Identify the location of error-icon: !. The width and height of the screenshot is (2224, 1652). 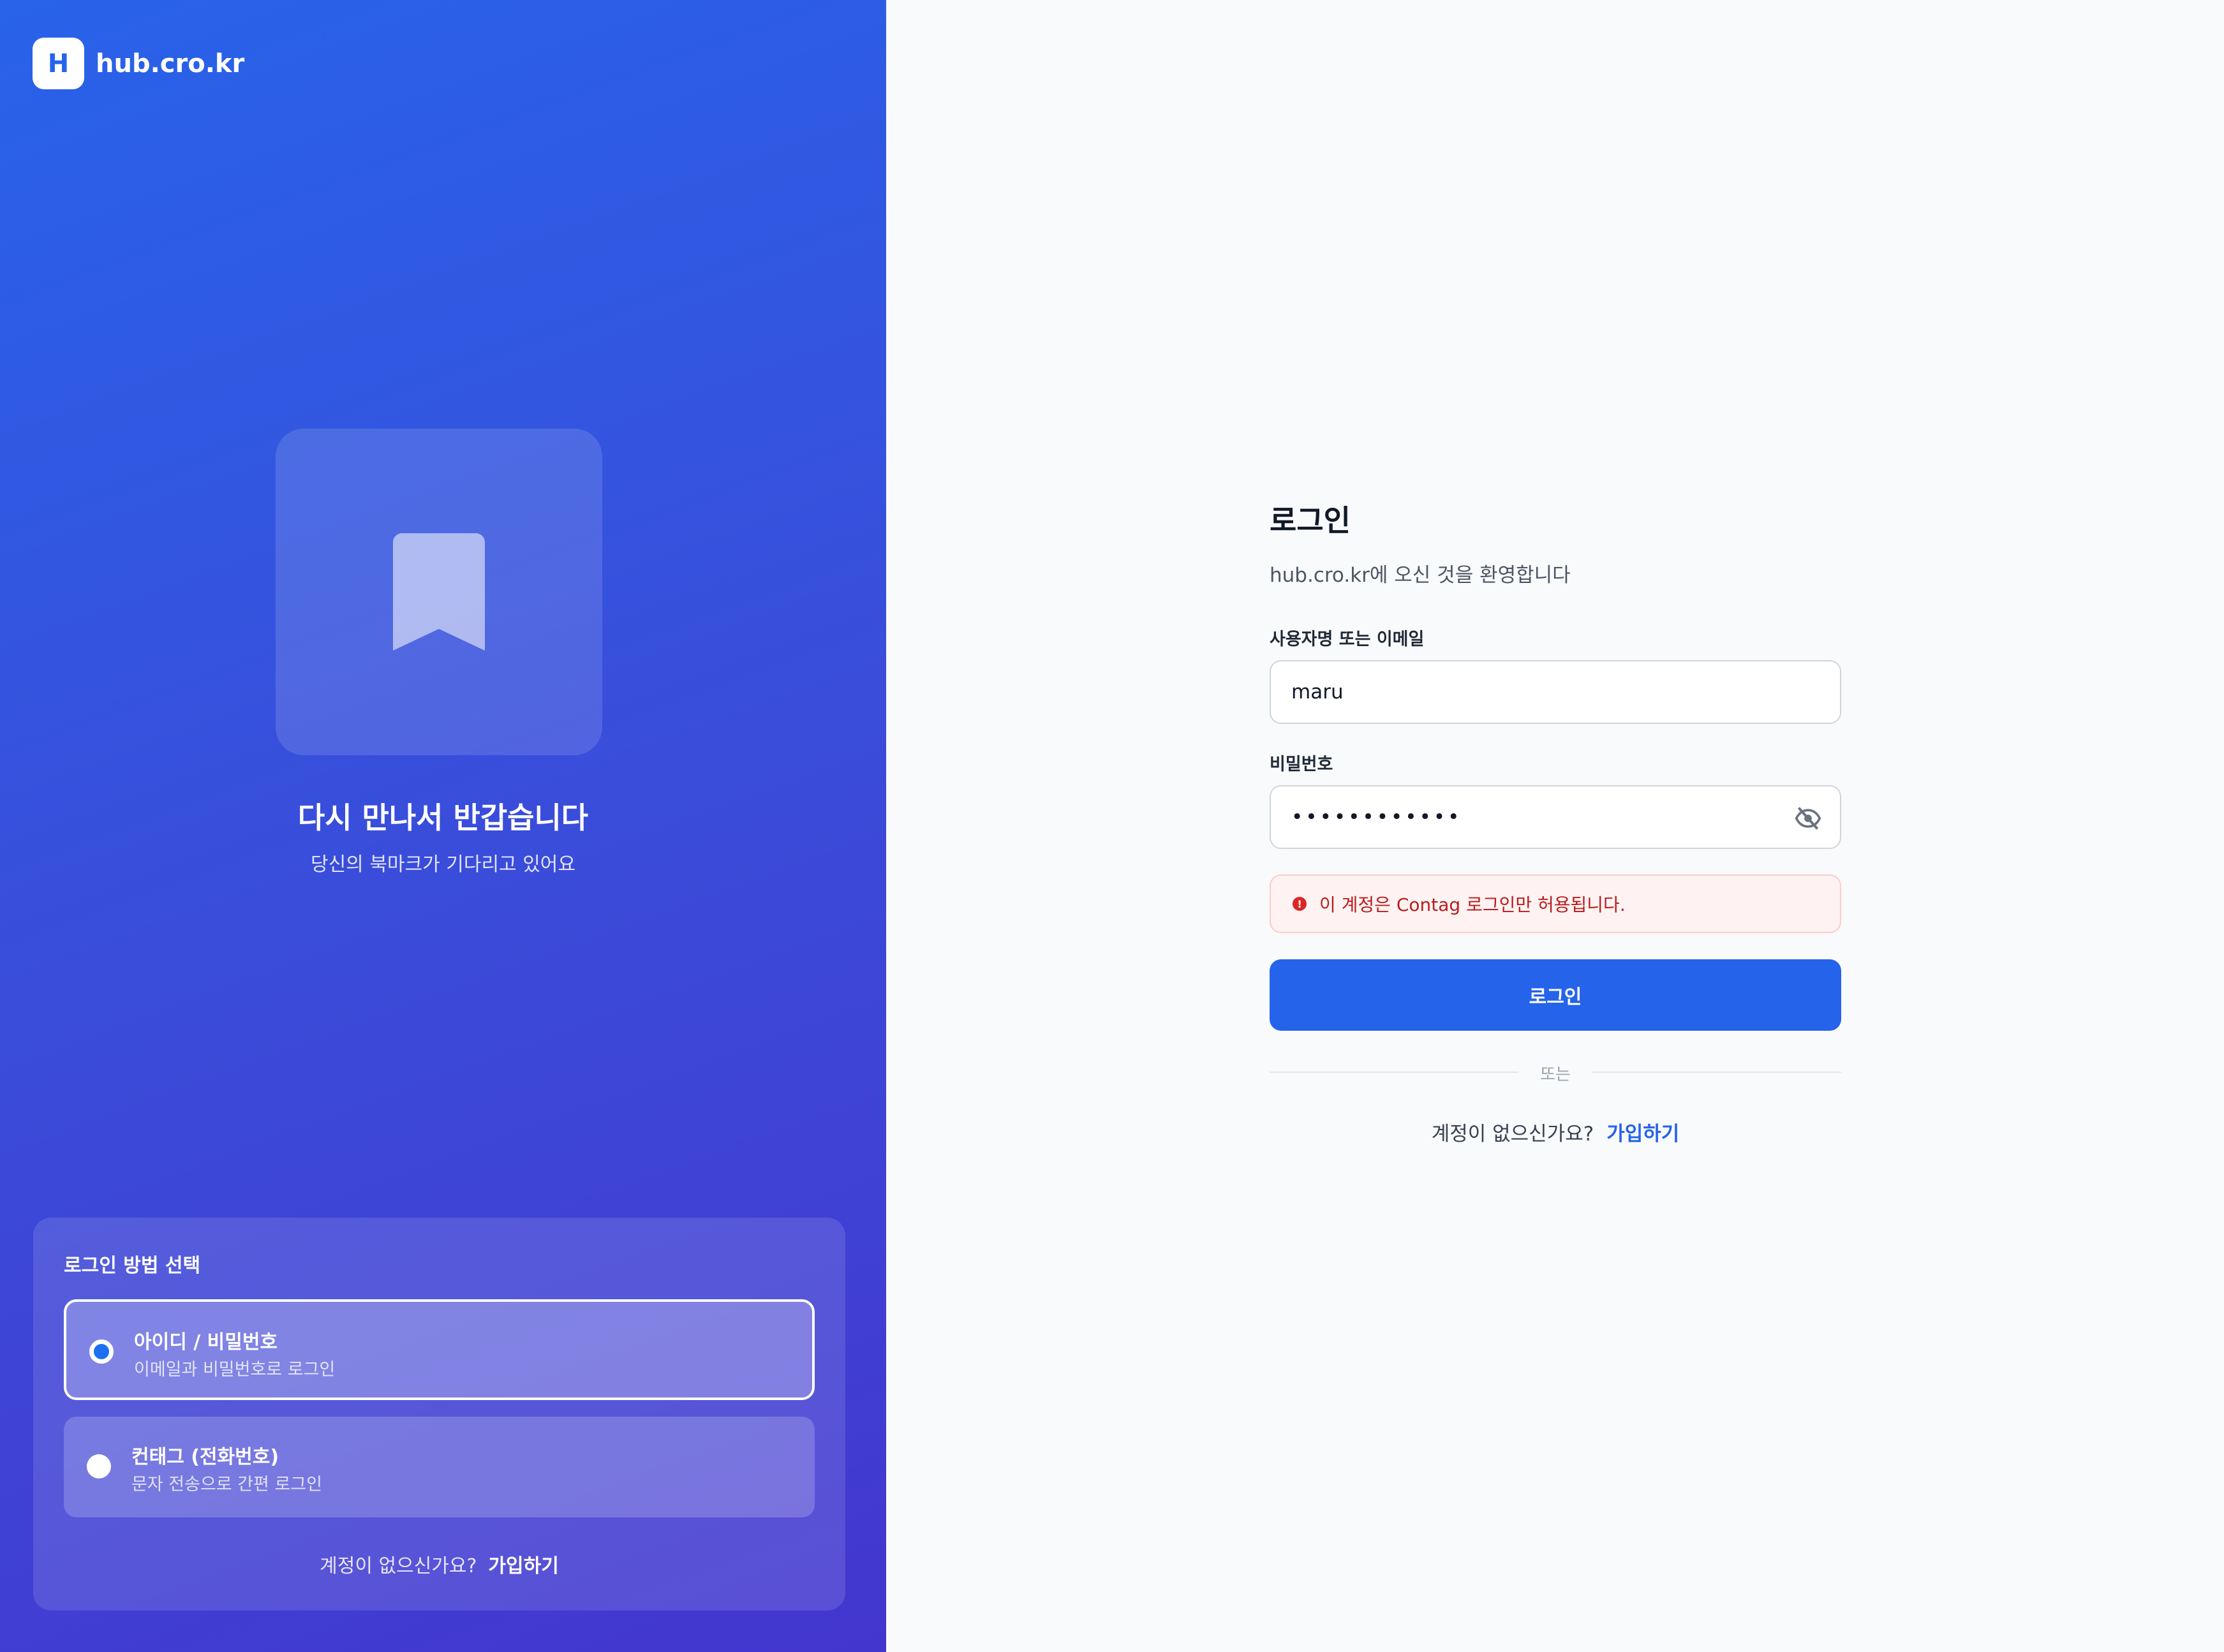
(1300, 904).